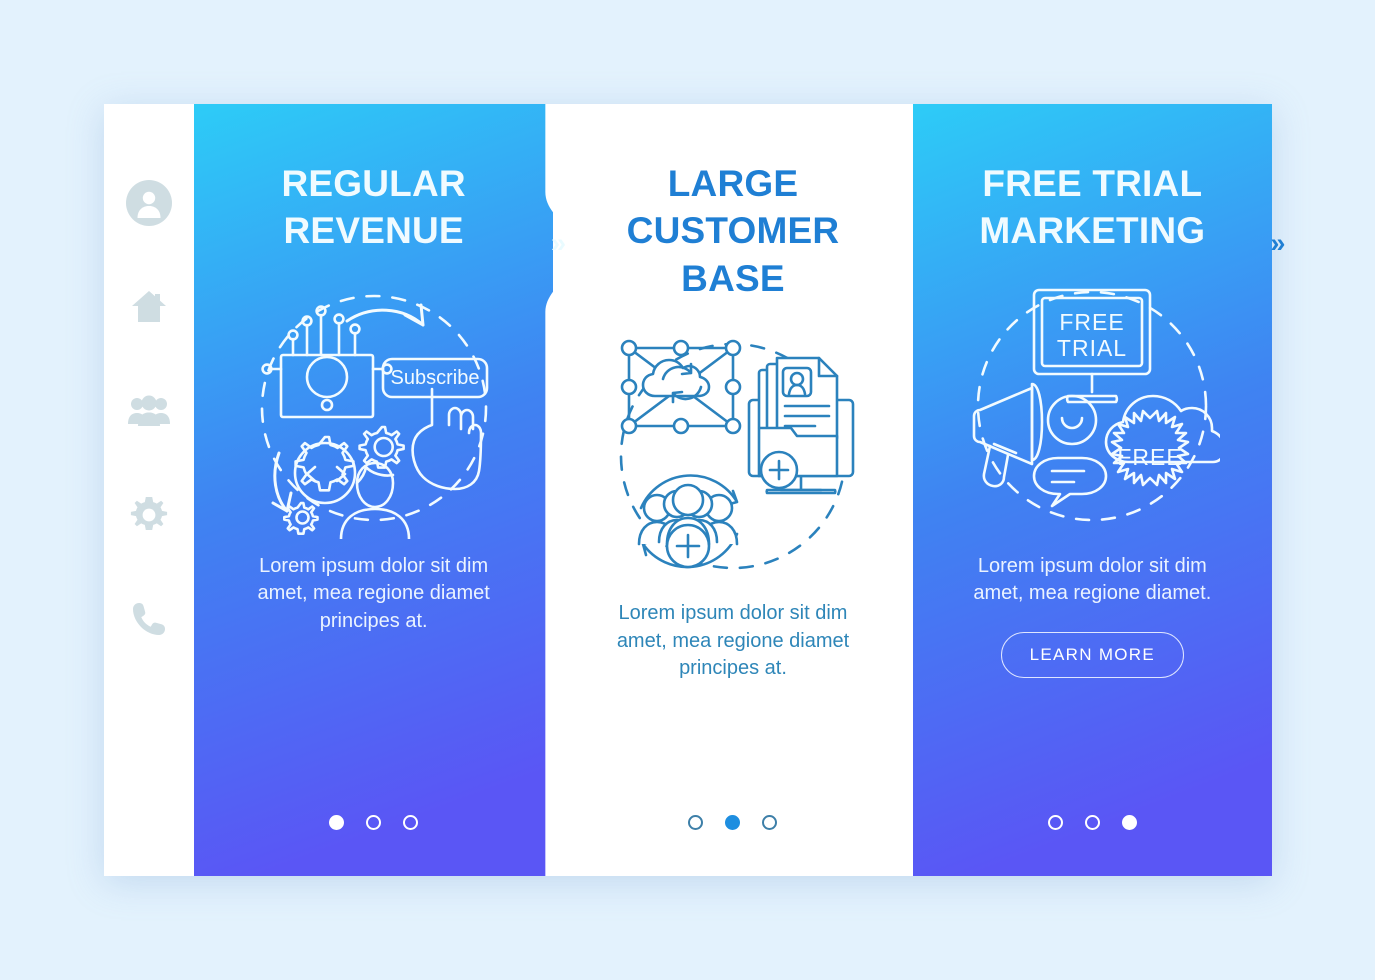  Describe the element at coordinates (1092, 207) in the screenshot. I see `page-title: FREE TRIAL MARKETING` at that location.